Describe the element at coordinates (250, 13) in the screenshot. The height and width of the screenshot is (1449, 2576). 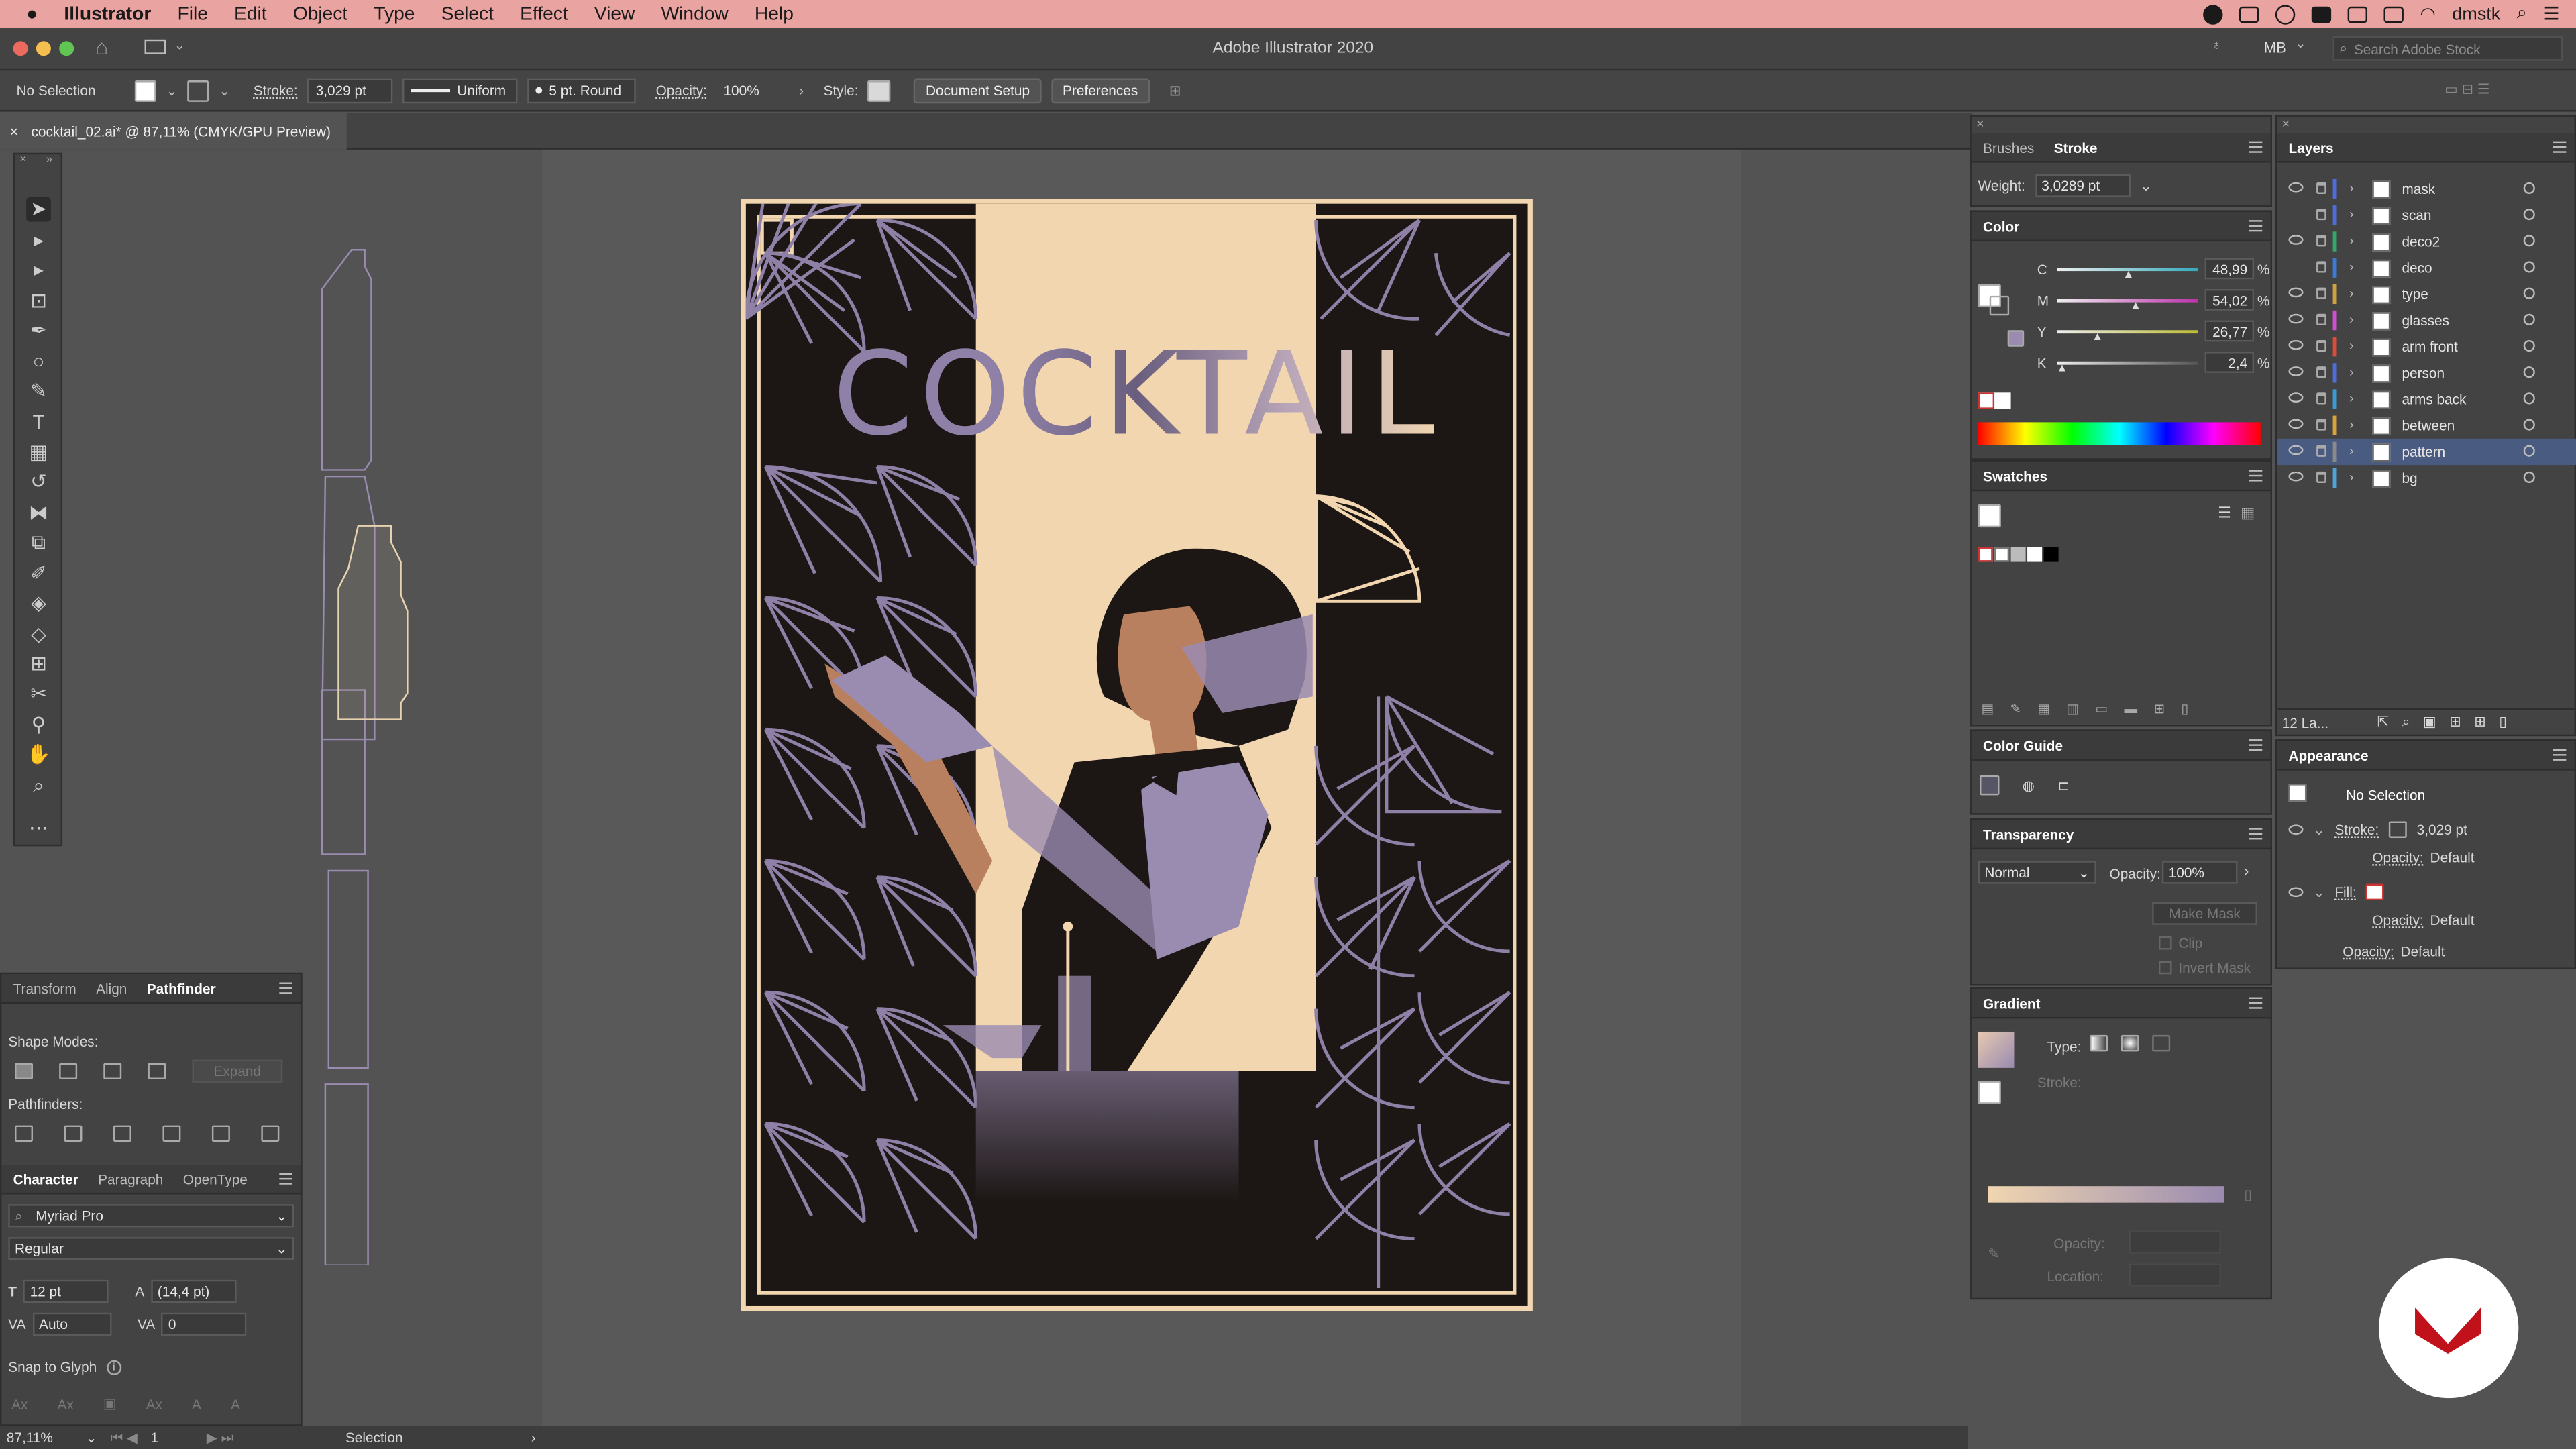
I see `menu-edit: Edit` at that location.